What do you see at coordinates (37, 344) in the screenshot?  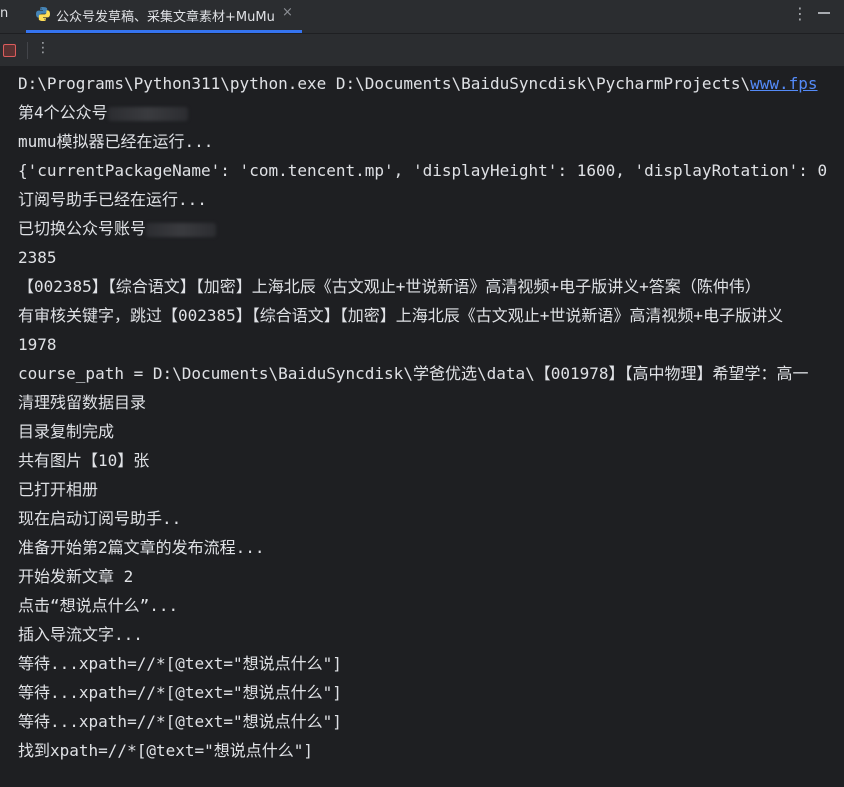 I see `console-line: 1978` at bounding box center [37, 344].